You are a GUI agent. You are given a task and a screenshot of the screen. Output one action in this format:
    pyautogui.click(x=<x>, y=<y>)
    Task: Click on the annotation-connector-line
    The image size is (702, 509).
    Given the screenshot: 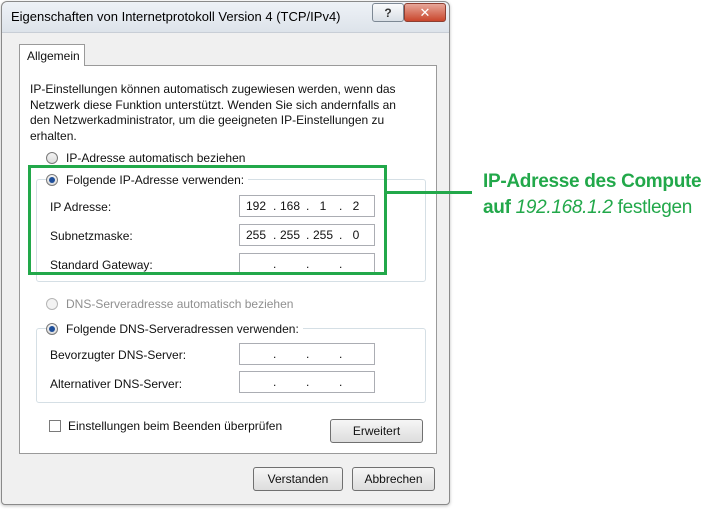 What is the action you would take?
    pyautogui.click(x=429, y=192)
    